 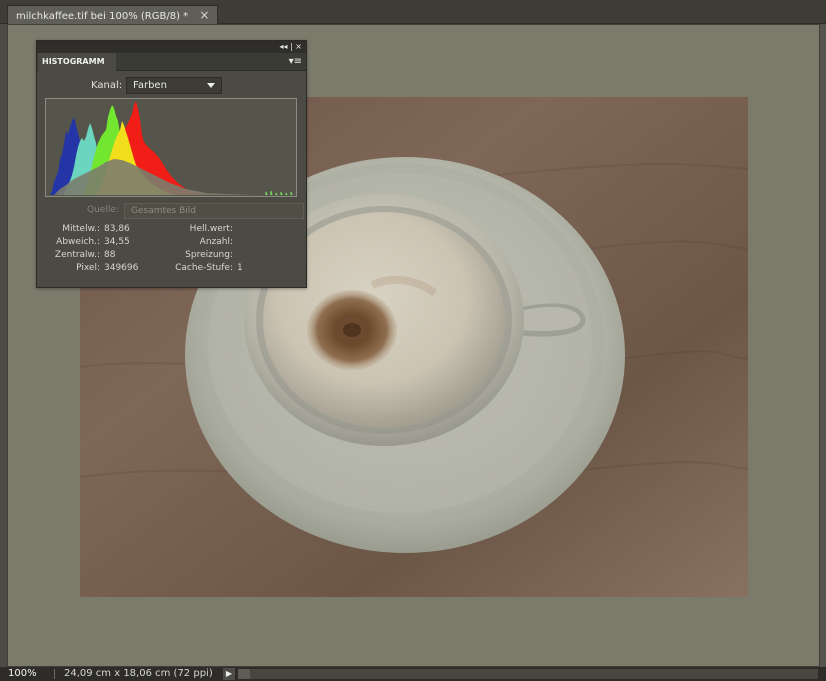 What do you see at coordinates (823, 345) in the screenshot?
I see `vertical-scrollbar` at bounding box center [823, 345].